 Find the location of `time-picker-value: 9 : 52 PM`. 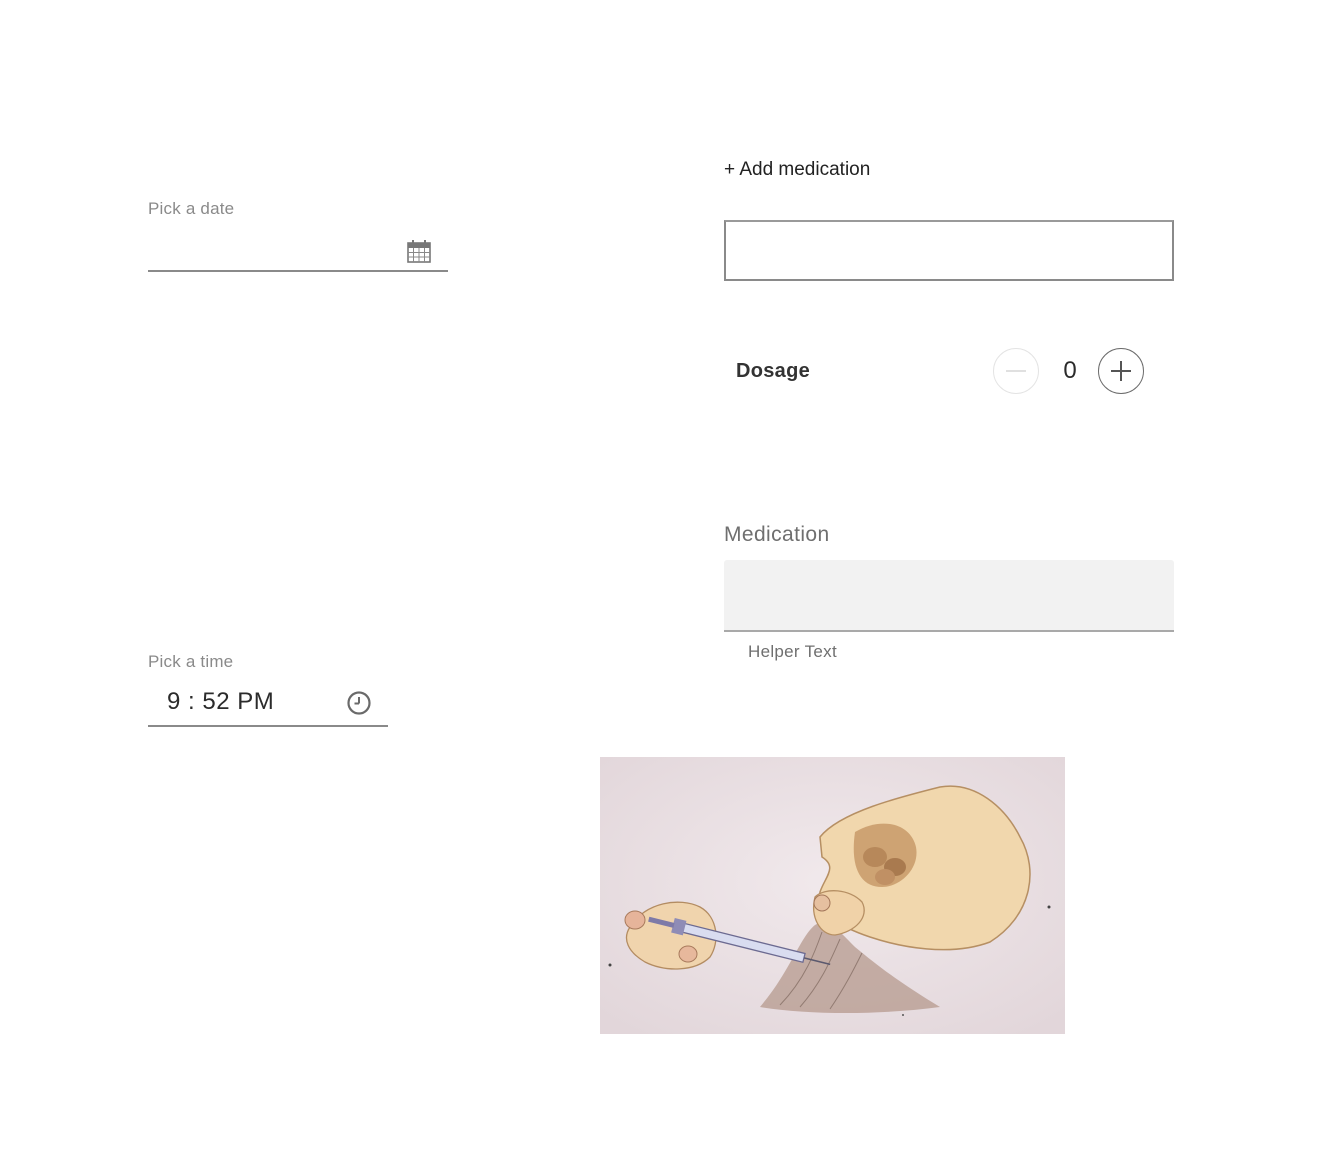

time-picker-value: 9 : 52 PM is located at coordinates (220, 702).